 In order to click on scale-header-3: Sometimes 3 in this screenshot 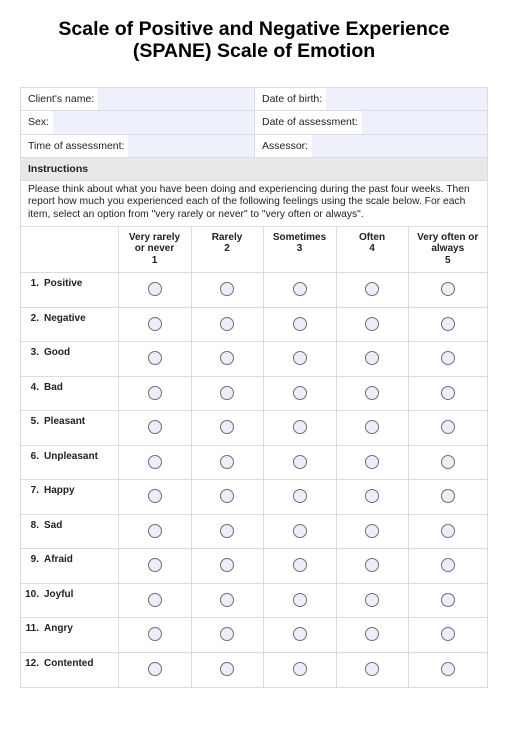, I will do `click(300, 250)`.